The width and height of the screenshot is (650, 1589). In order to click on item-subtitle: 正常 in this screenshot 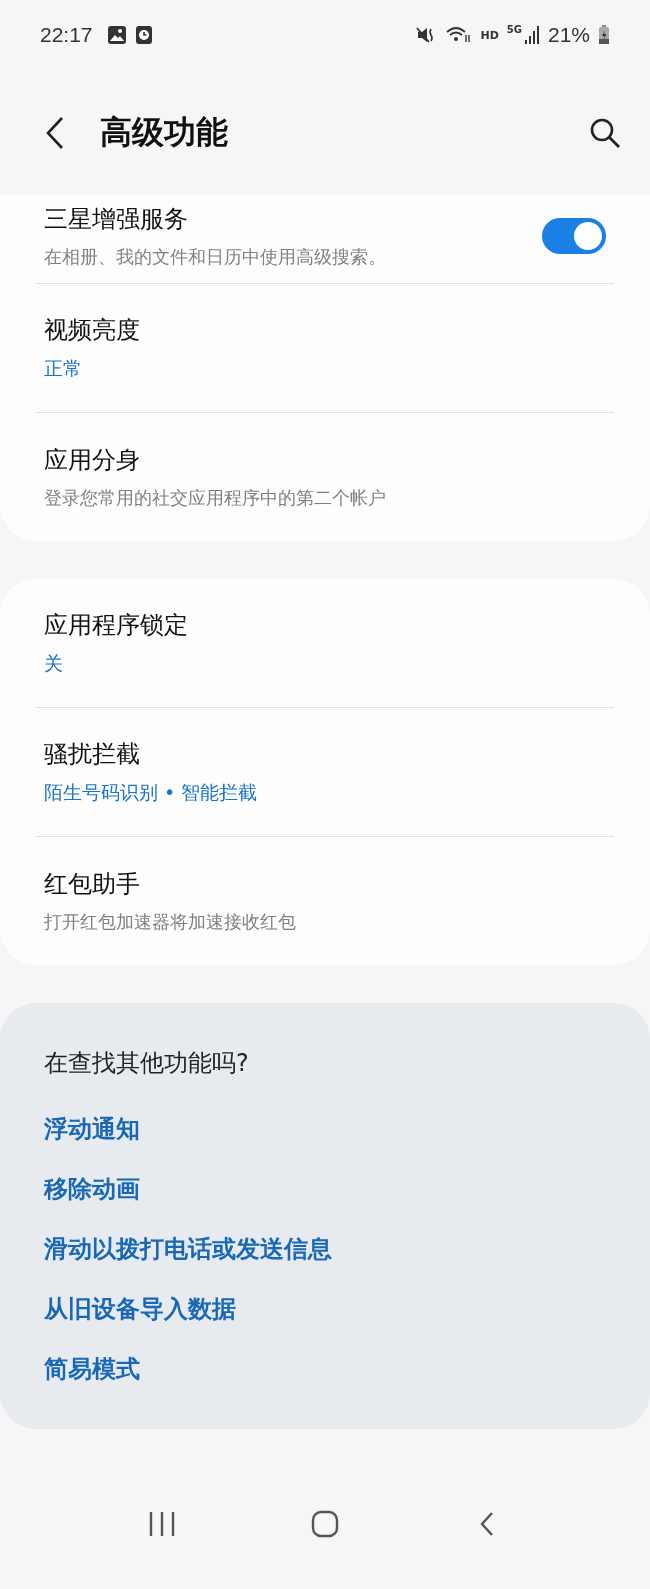, I will do `click(63, 368)`.